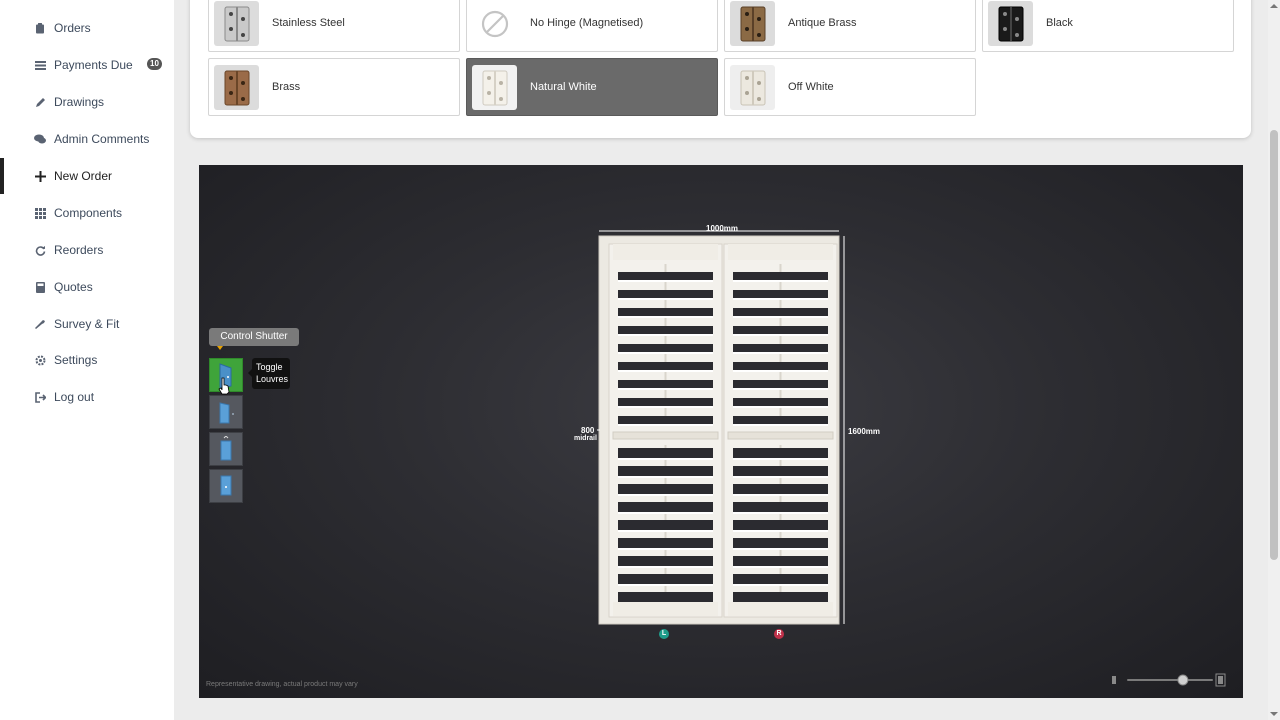 The width and height of the screenshot is (1280, 720). I want to click on right-panel-marker: R, so click(779, 634).